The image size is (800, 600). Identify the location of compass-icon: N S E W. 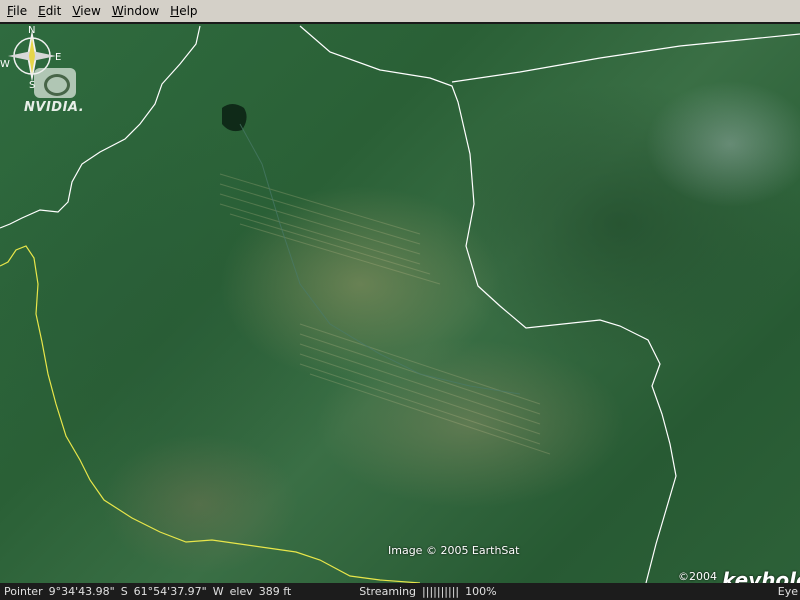
(32, 56).